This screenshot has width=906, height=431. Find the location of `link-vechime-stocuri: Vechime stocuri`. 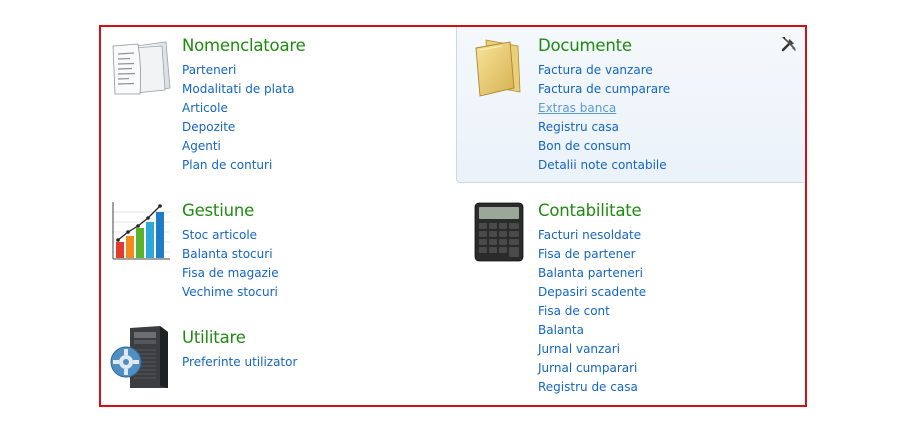

link-vechime-stocuri: Vechime stocuri is located at coordinates (230, 292).